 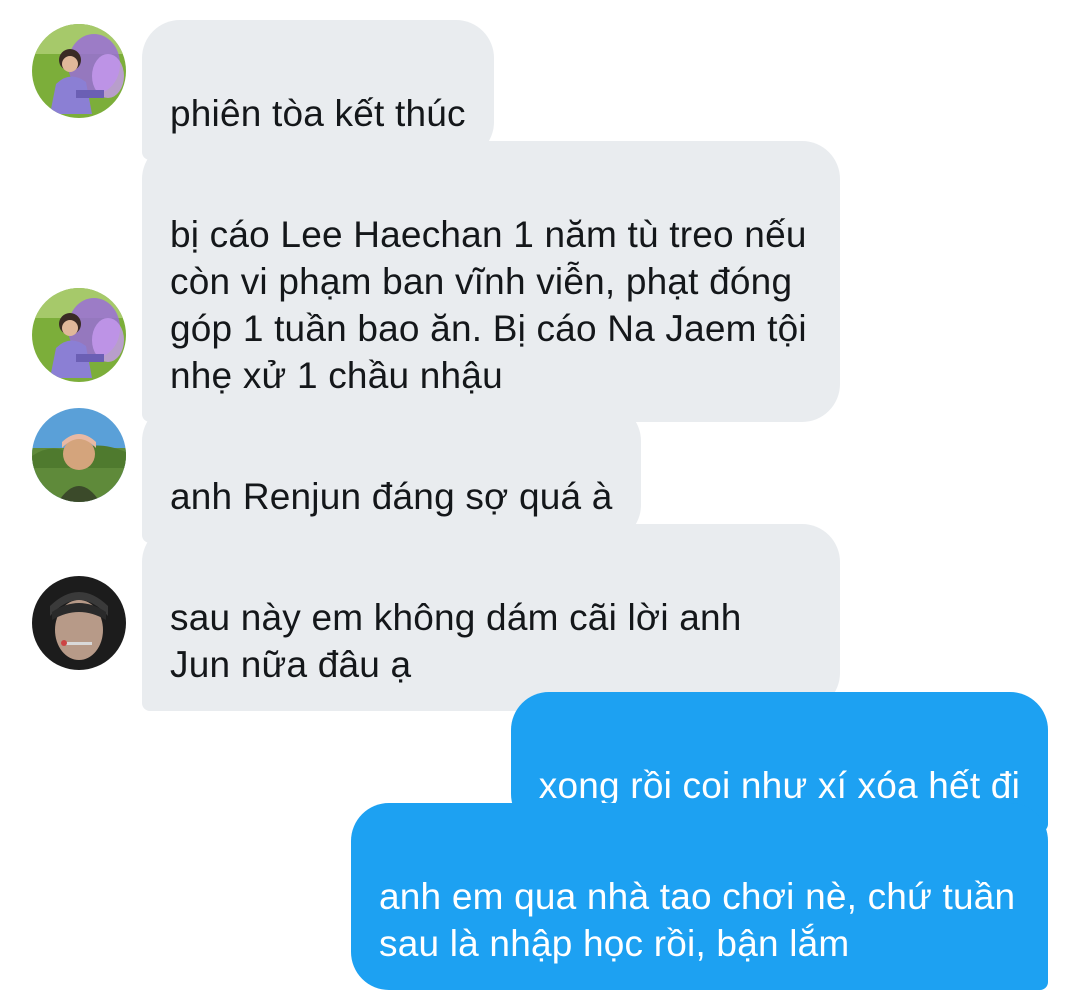 I want to click on message-bubble-incoming: anh Renjun đáng sợ quá à, so click(x=391, y=473).